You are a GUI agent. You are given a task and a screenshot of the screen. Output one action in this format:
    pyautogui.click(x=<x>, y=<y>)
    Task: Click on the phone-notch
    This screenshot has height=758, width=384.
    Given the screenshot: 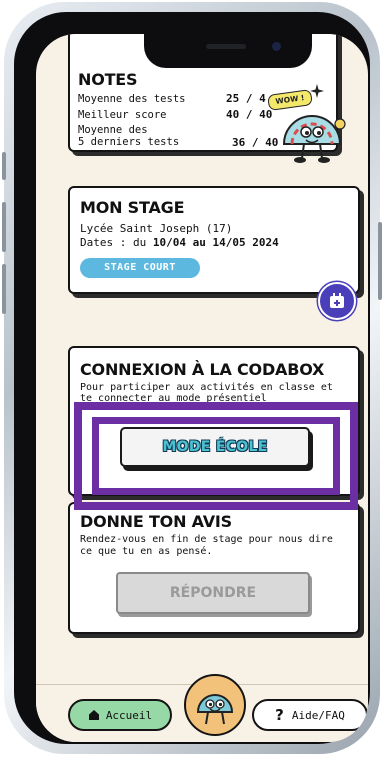 What is the action you would take?
    pyautogui.click(x=228, y=51)
    